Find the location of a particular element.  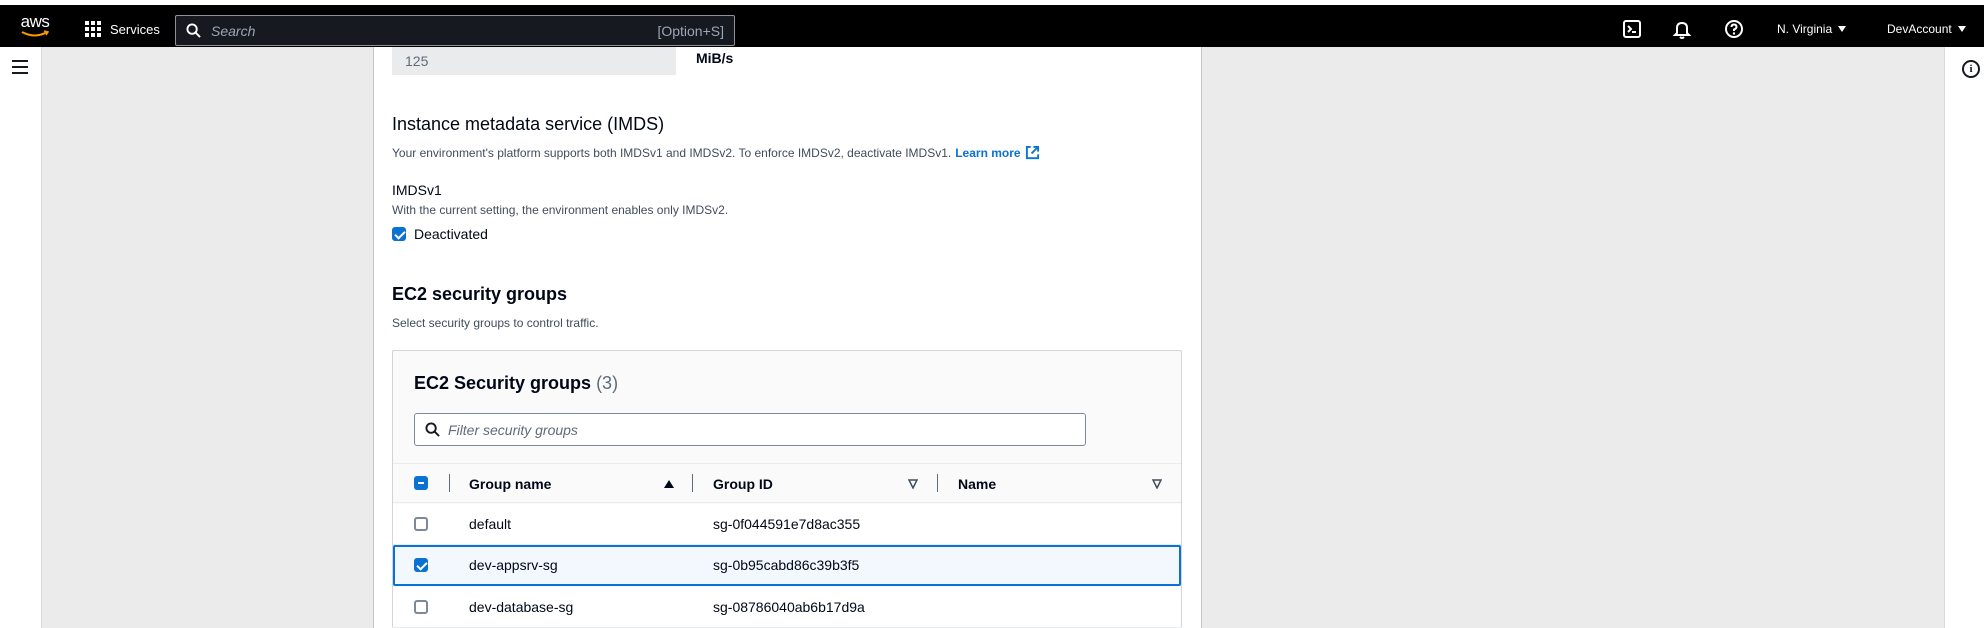

filter-security-groups-input is located at coordinates (761, 429).